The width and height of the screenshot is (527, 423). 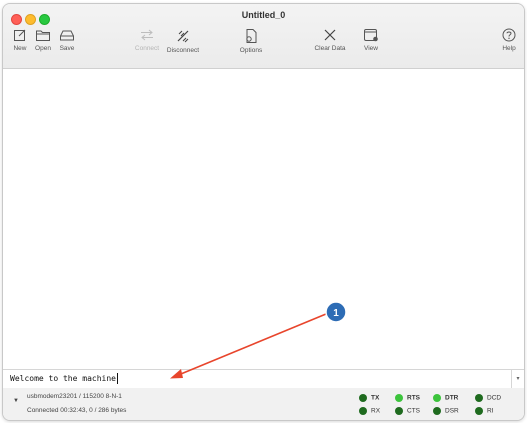 I want to click on annotation-number: 1, so click(x=336, y=313).